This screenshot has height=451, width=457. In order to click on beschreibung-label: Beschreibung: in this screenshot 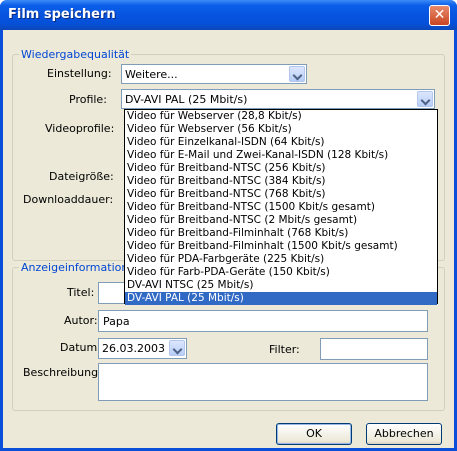, I will do `click(62, 372)`.